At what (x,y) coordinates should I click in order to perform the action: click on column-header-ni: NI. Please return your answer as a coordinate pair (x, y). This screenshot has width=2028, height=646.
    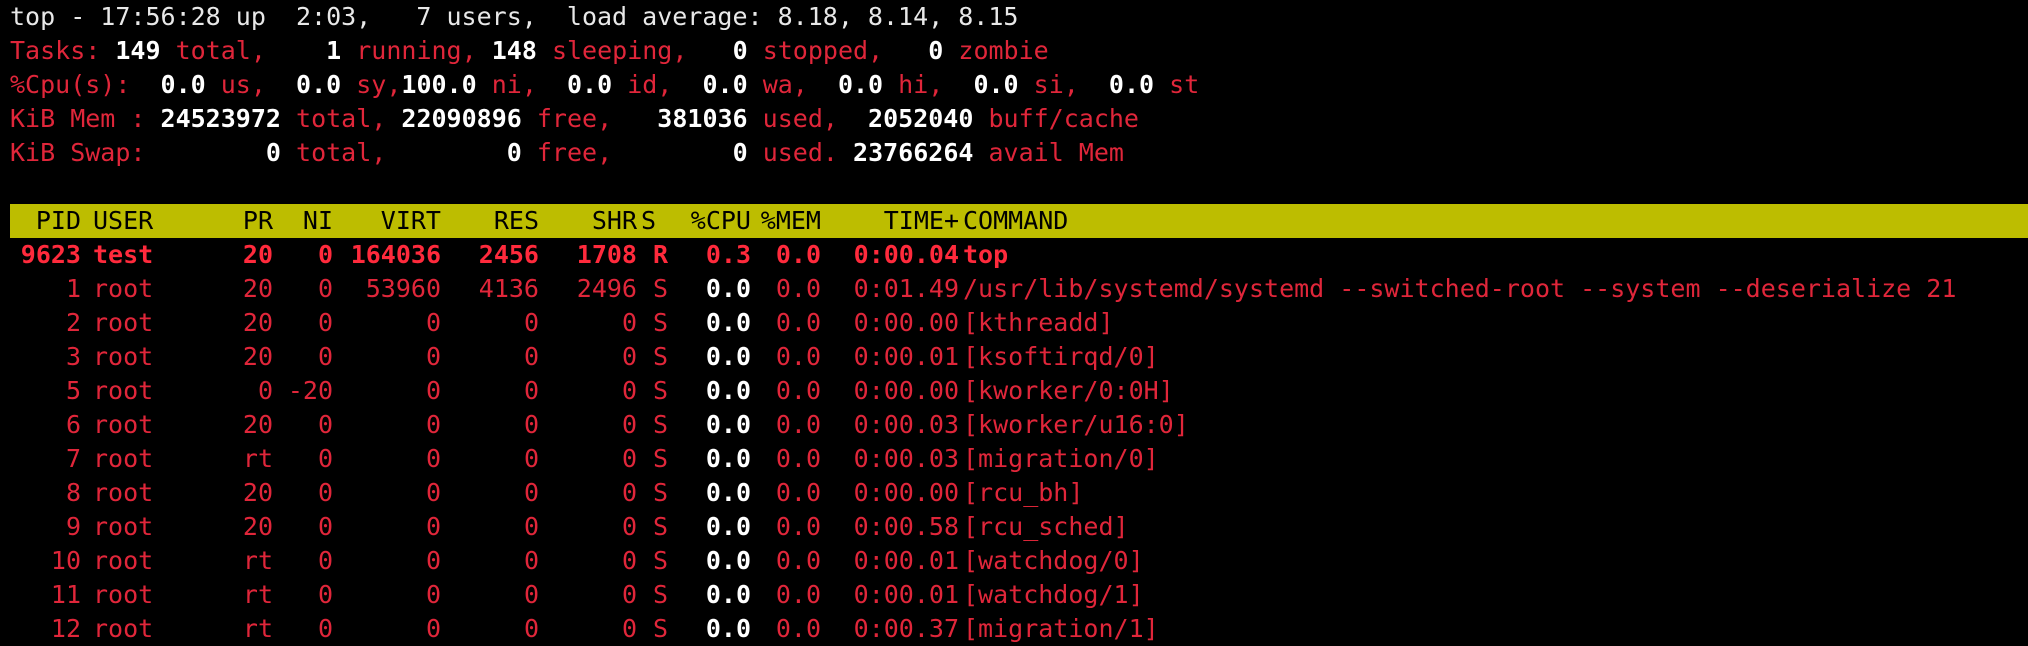
    Looking at the image, I should click on (303, 221).